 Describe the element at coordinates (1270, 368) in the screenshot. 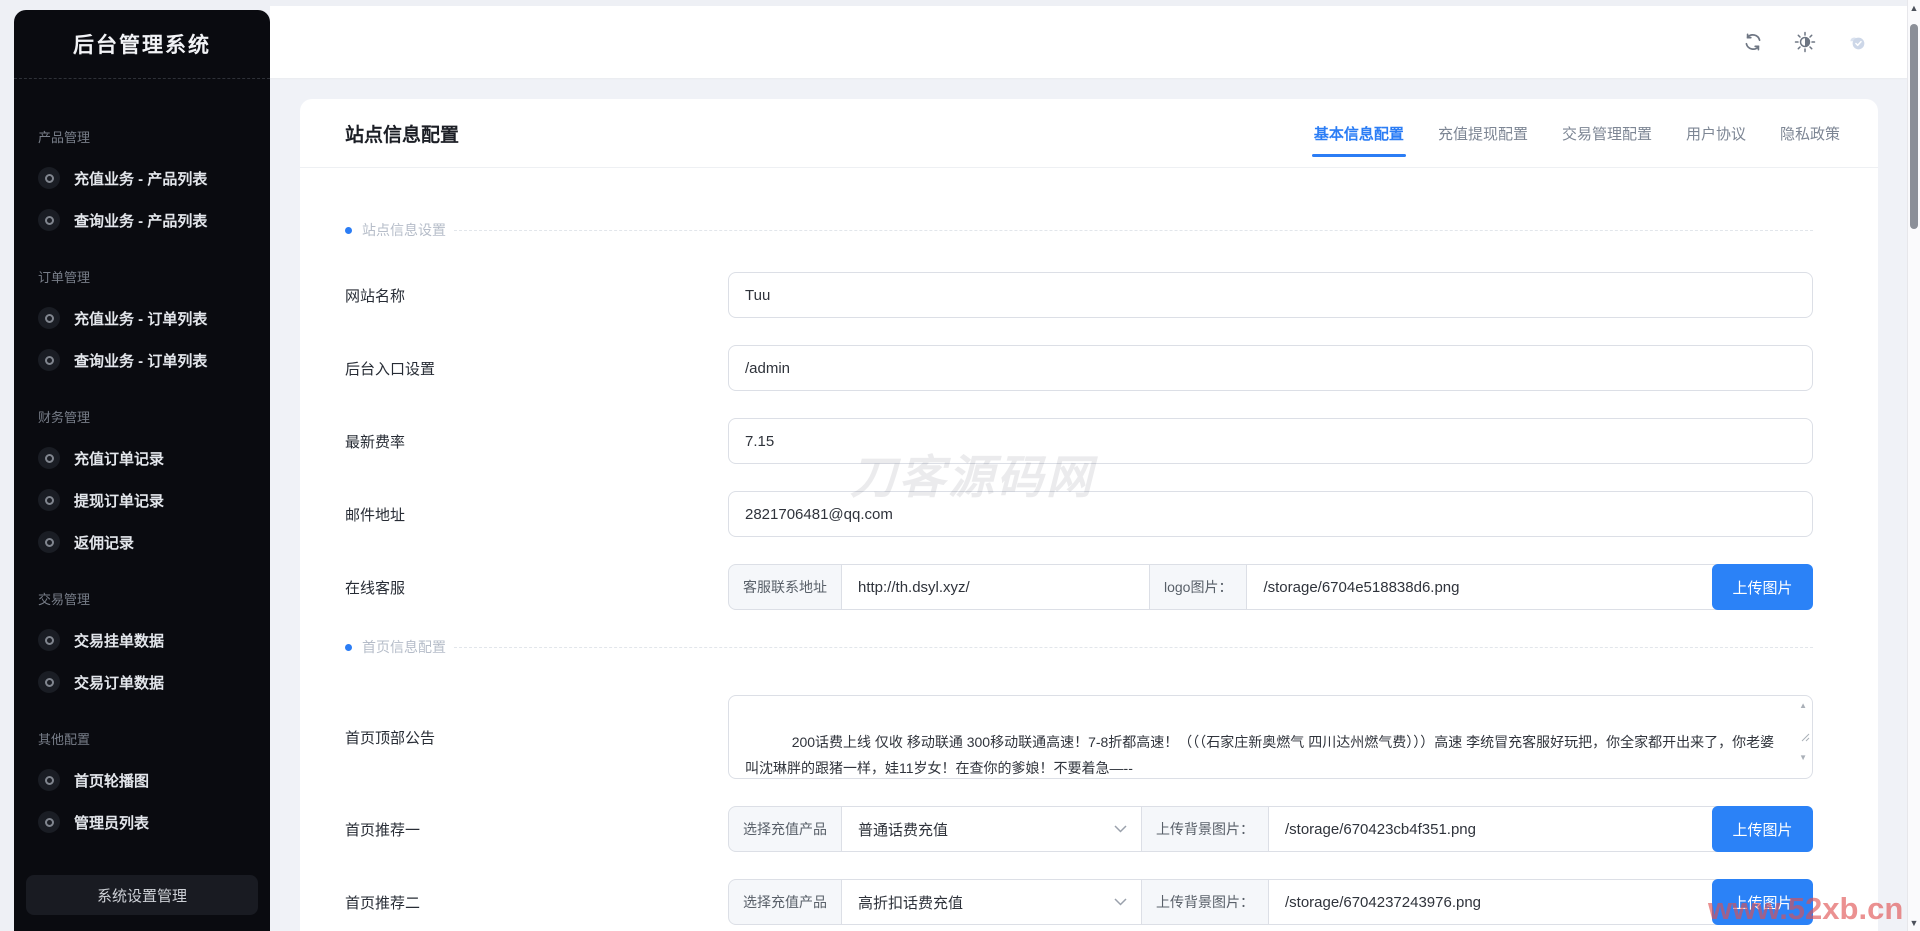

I see `admin-path-input` at that location.